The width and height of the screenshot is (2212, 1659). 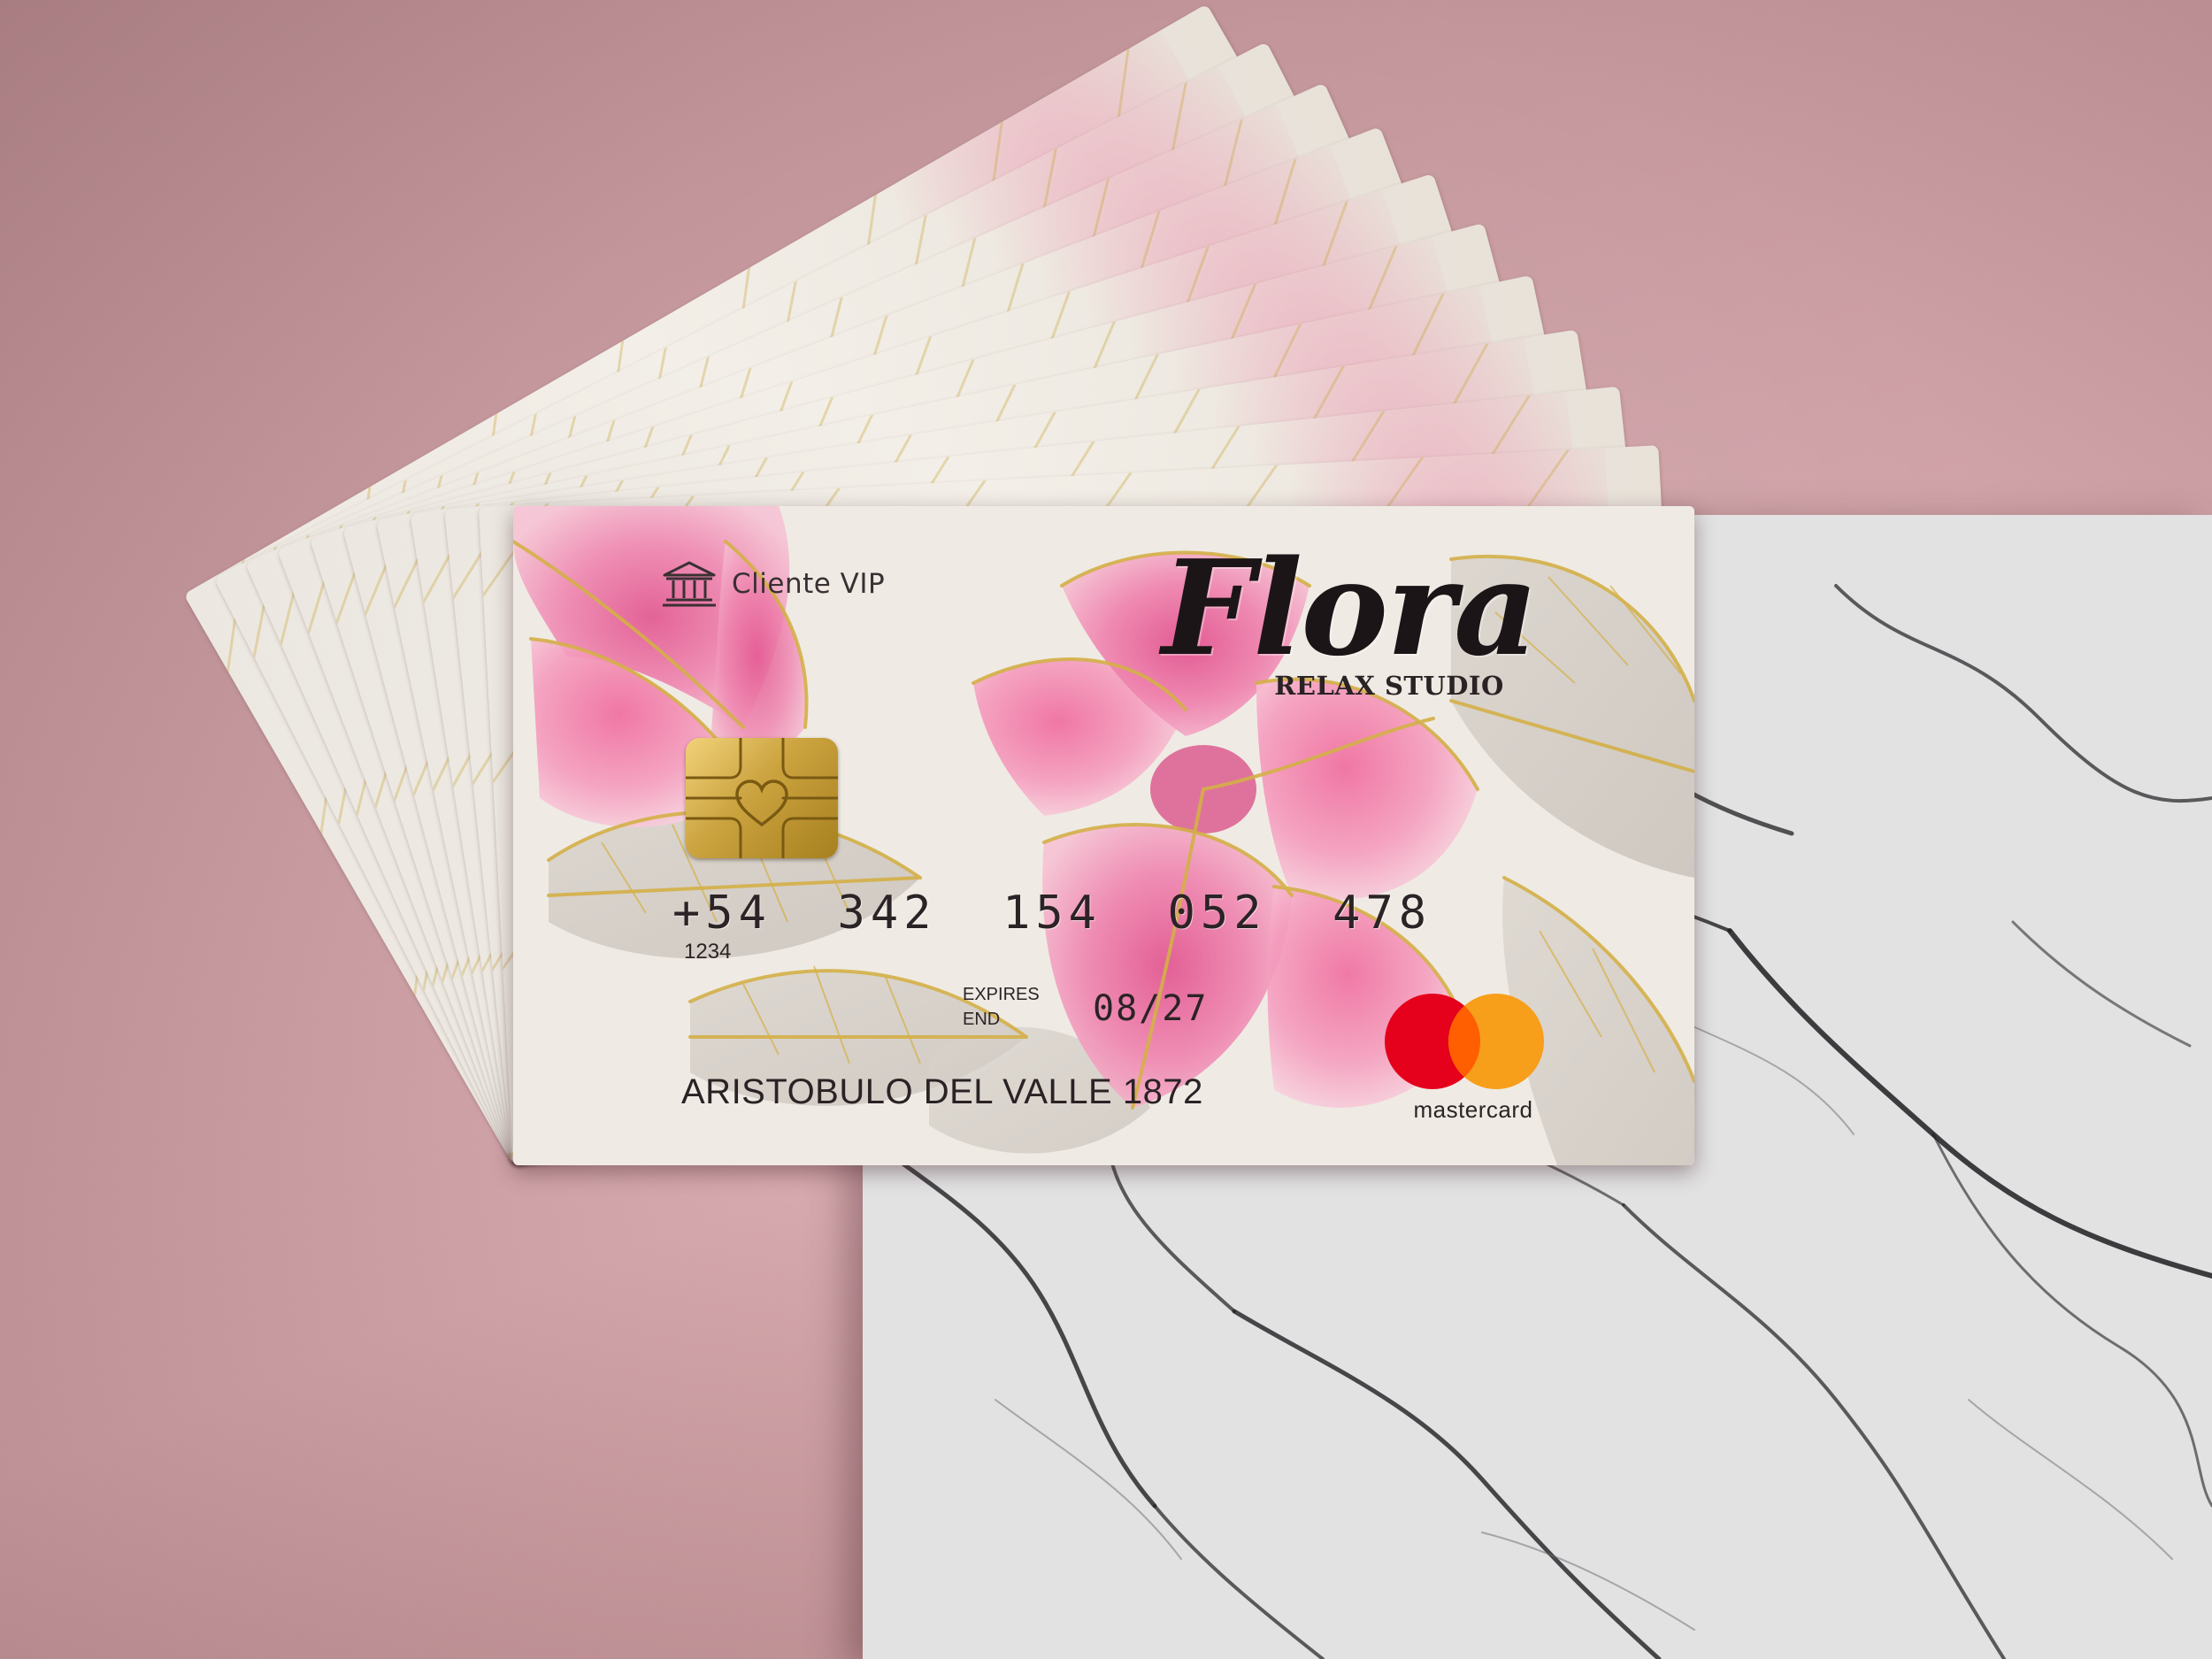 I want to click on brand-logo: Flora RELAX STUDIO, so click(x=1349, y=621).